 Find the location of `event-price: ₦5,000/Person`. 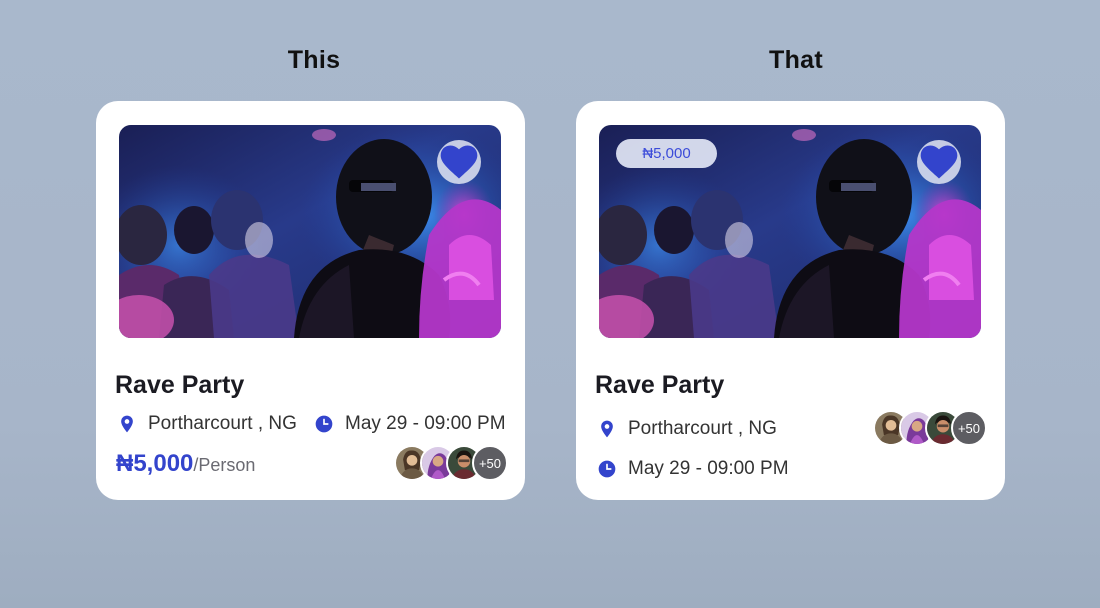

event-price: ₦5,000/Person is located at coordinates (185, 464).